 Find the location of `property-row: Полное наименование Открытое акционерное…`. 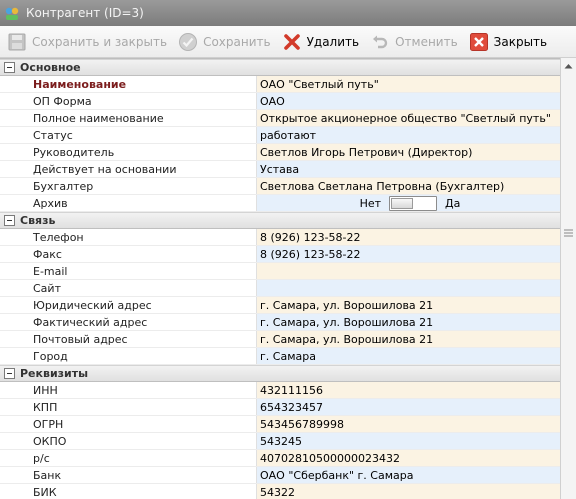

property-row: Полное наименование Открытое акционерное… is located at coordinates (280, 118).